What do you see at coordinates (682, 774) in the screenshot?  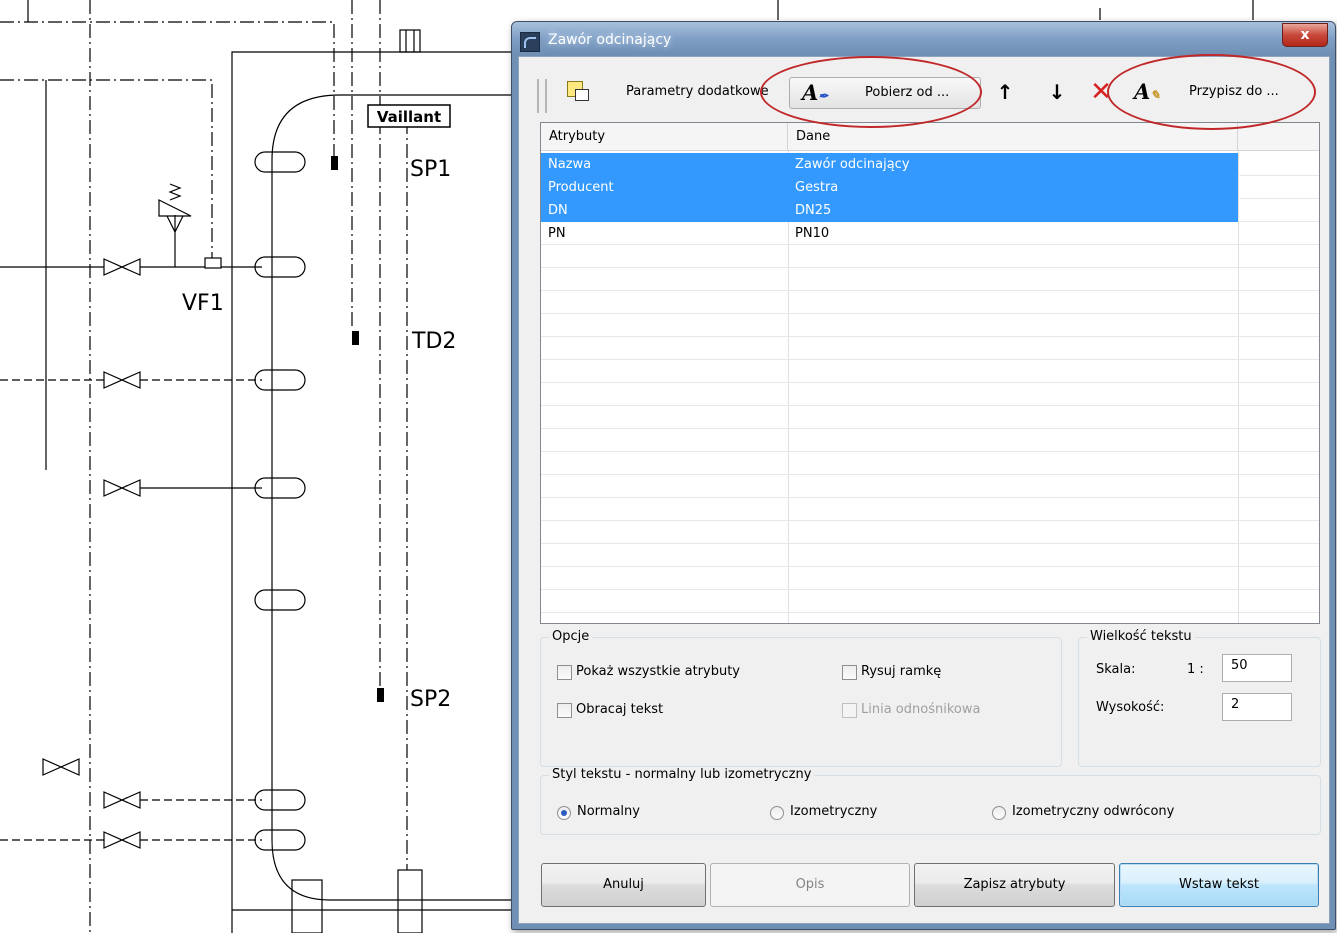 I see `text-style-title: Styl tekstu - normalny lub izometryczny` at bounding box center [682, 774].